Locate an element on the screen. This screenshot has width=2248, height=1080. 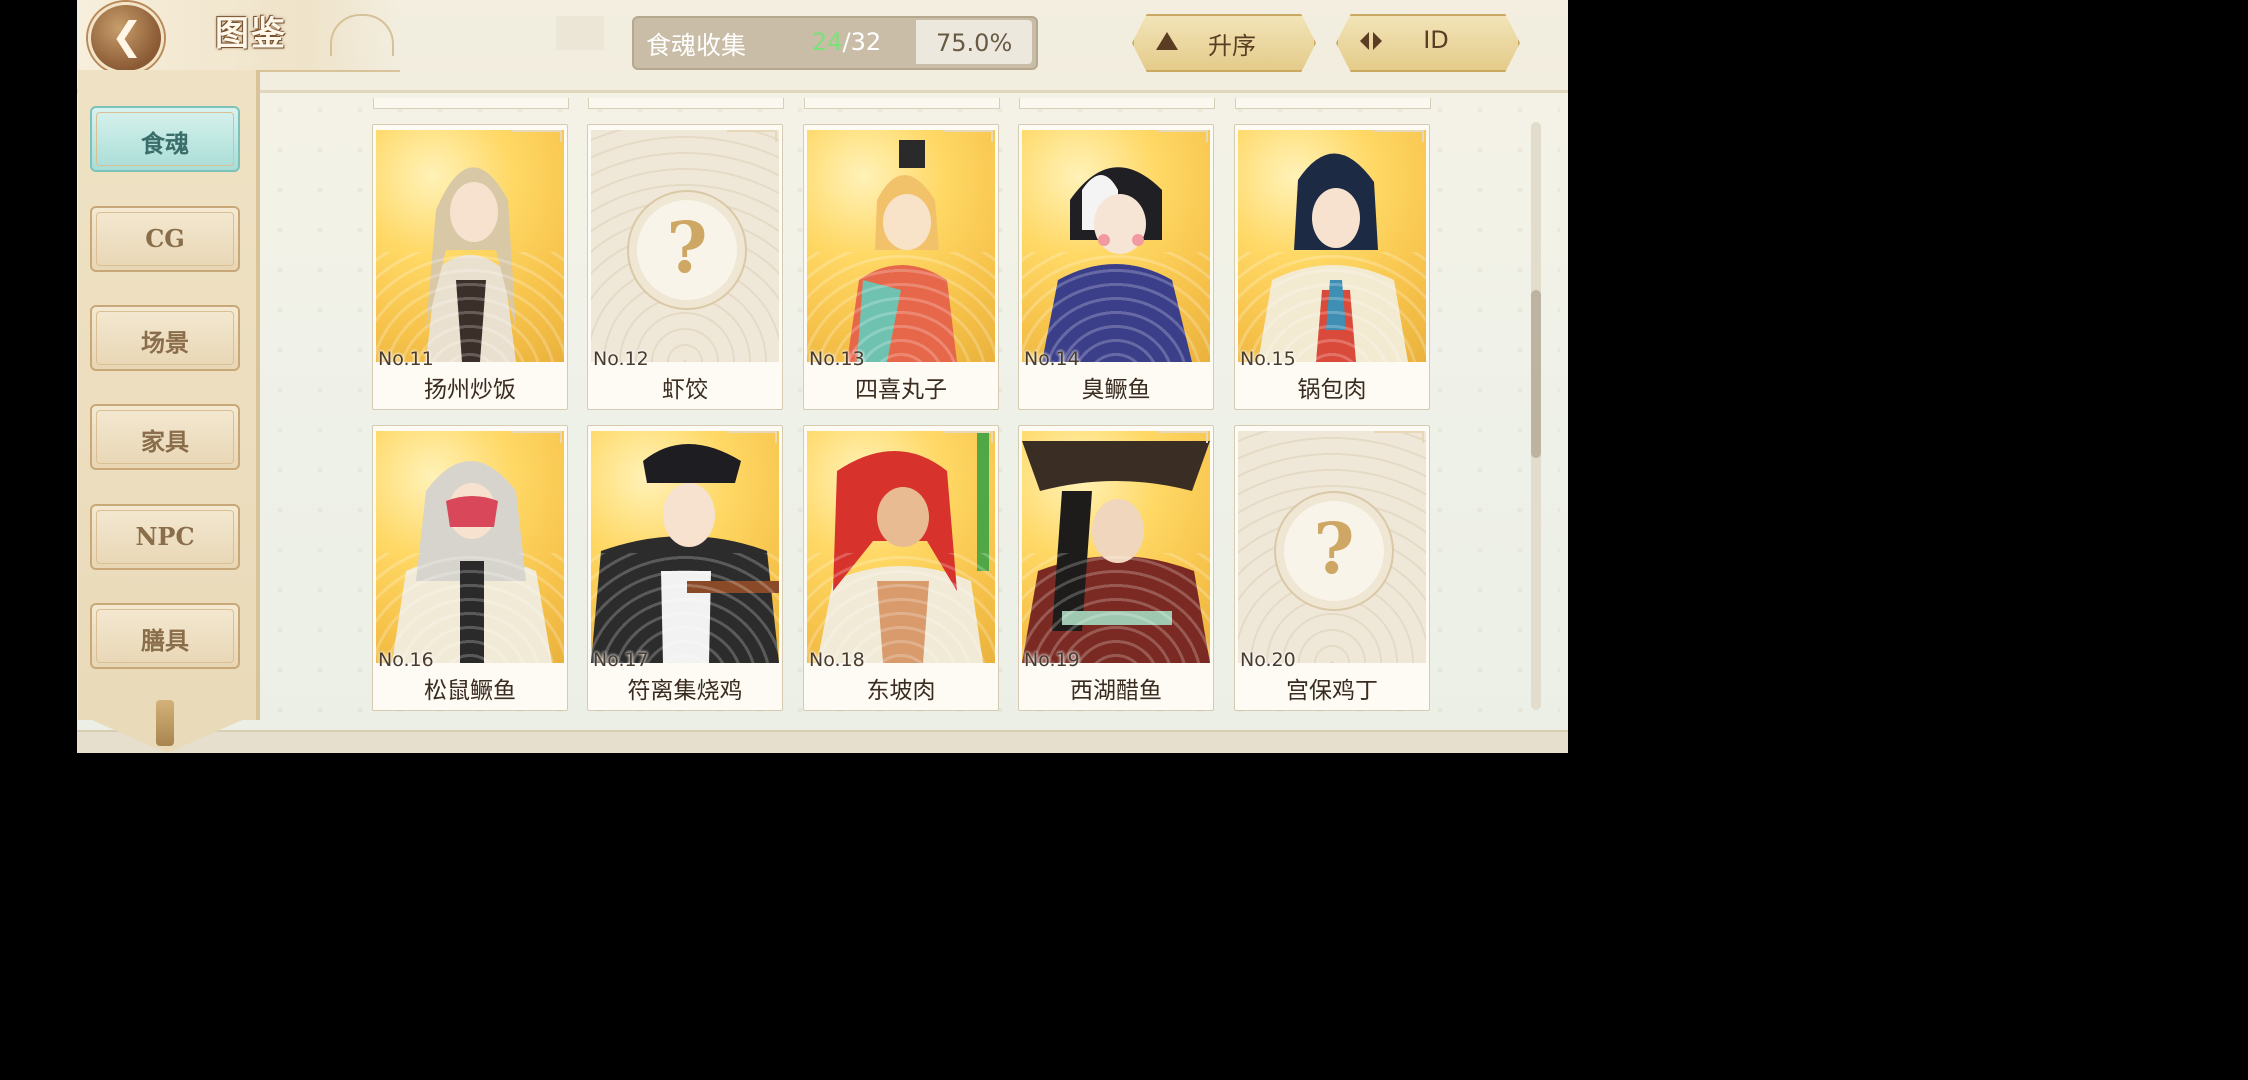
card-number: No.13 is located at coordinates (837, 359).